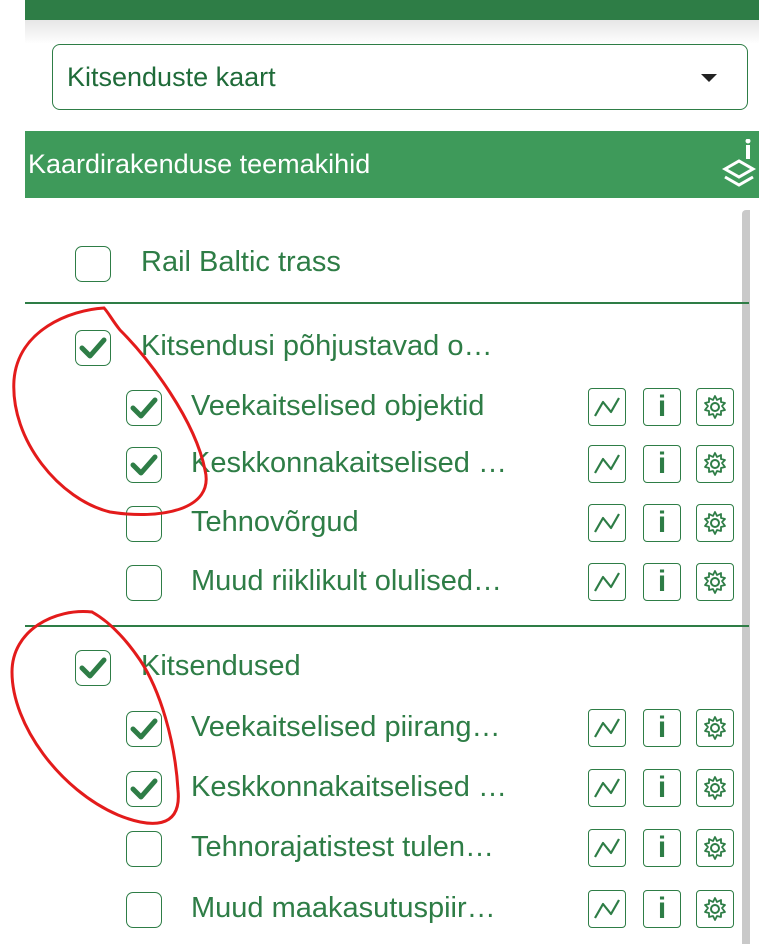  I want to click on layer-label-tehnovorgud: Tehnovõrgud, so click(376, 522).